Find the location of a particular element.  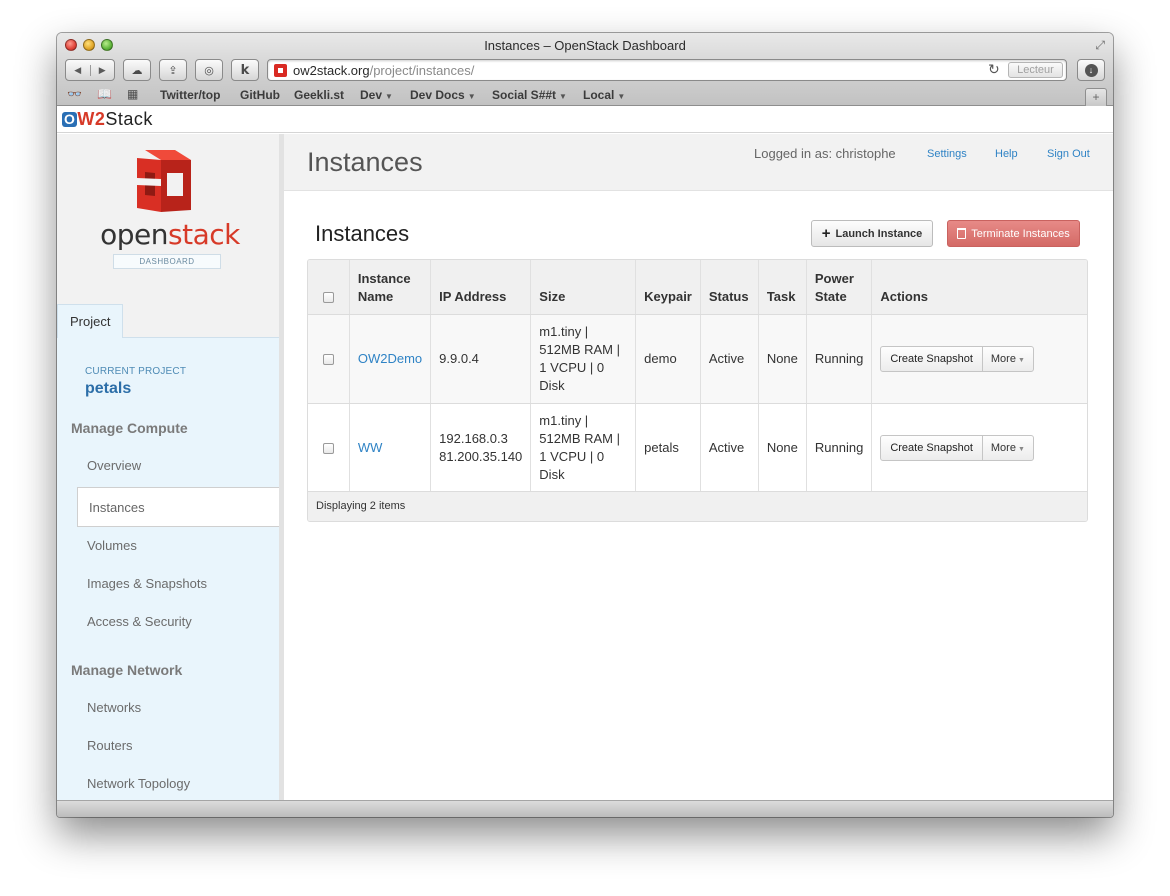

k-extension-button: k is located at coordinates (245, 70).